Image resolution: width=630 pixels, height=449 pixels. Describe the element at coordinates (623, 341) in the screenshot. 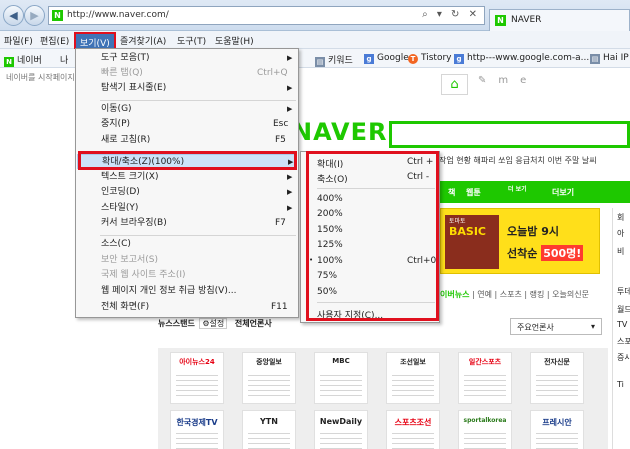

I see `right-item: 스포` at that location.